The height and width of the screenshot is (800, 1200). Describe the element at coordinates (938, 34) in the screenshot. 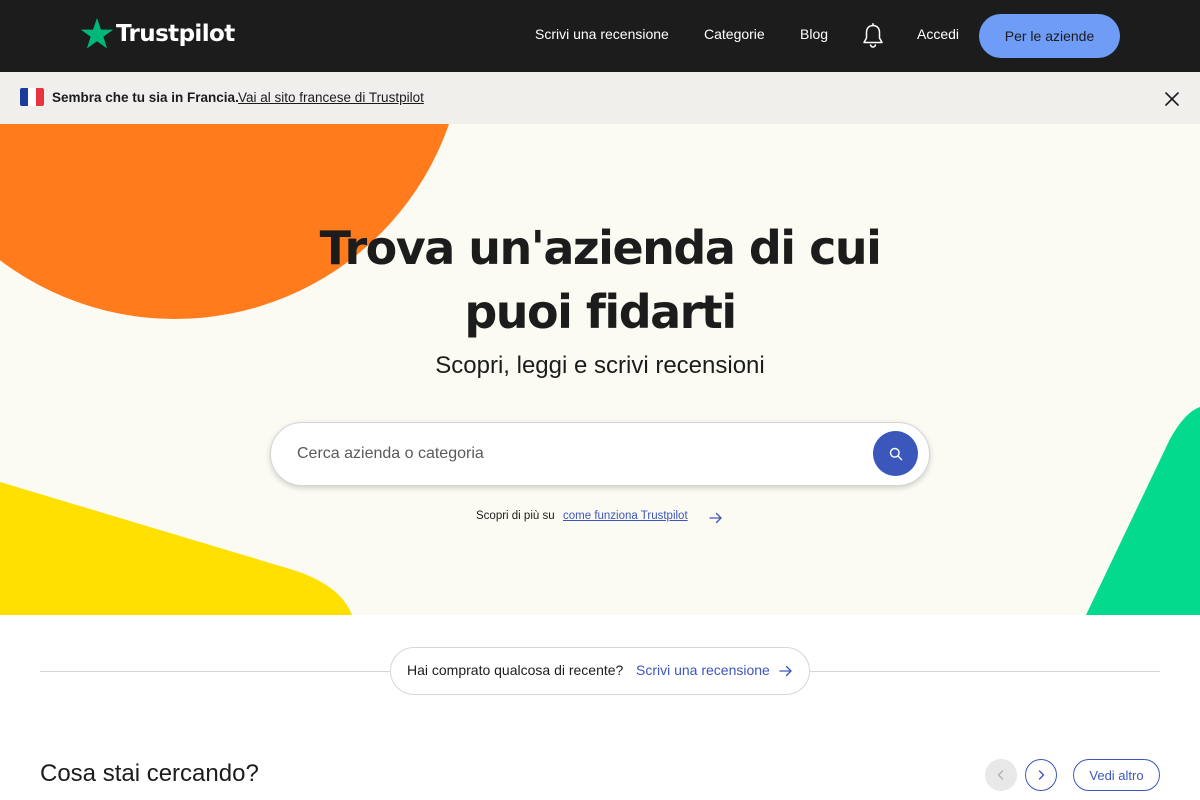

I see `nav-login: Accedi` at that location.